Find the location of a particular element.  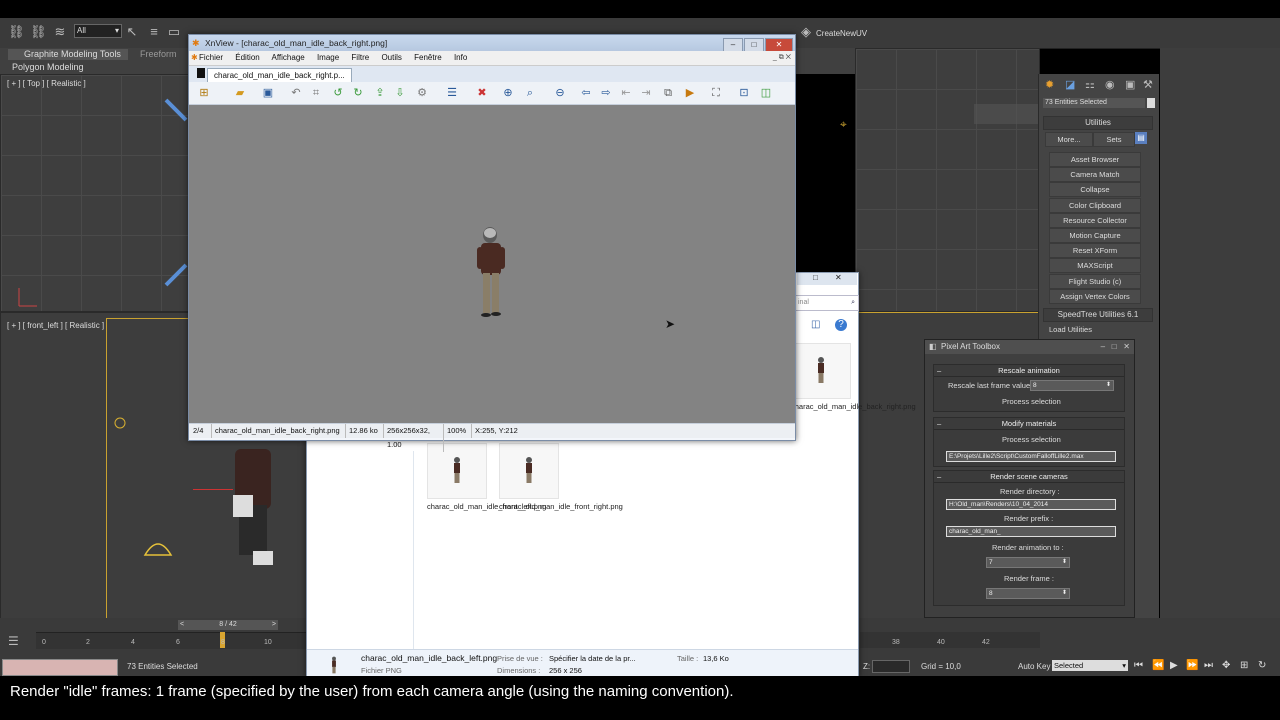

undo-icon: ↶ is located at coordinates (296, 93).